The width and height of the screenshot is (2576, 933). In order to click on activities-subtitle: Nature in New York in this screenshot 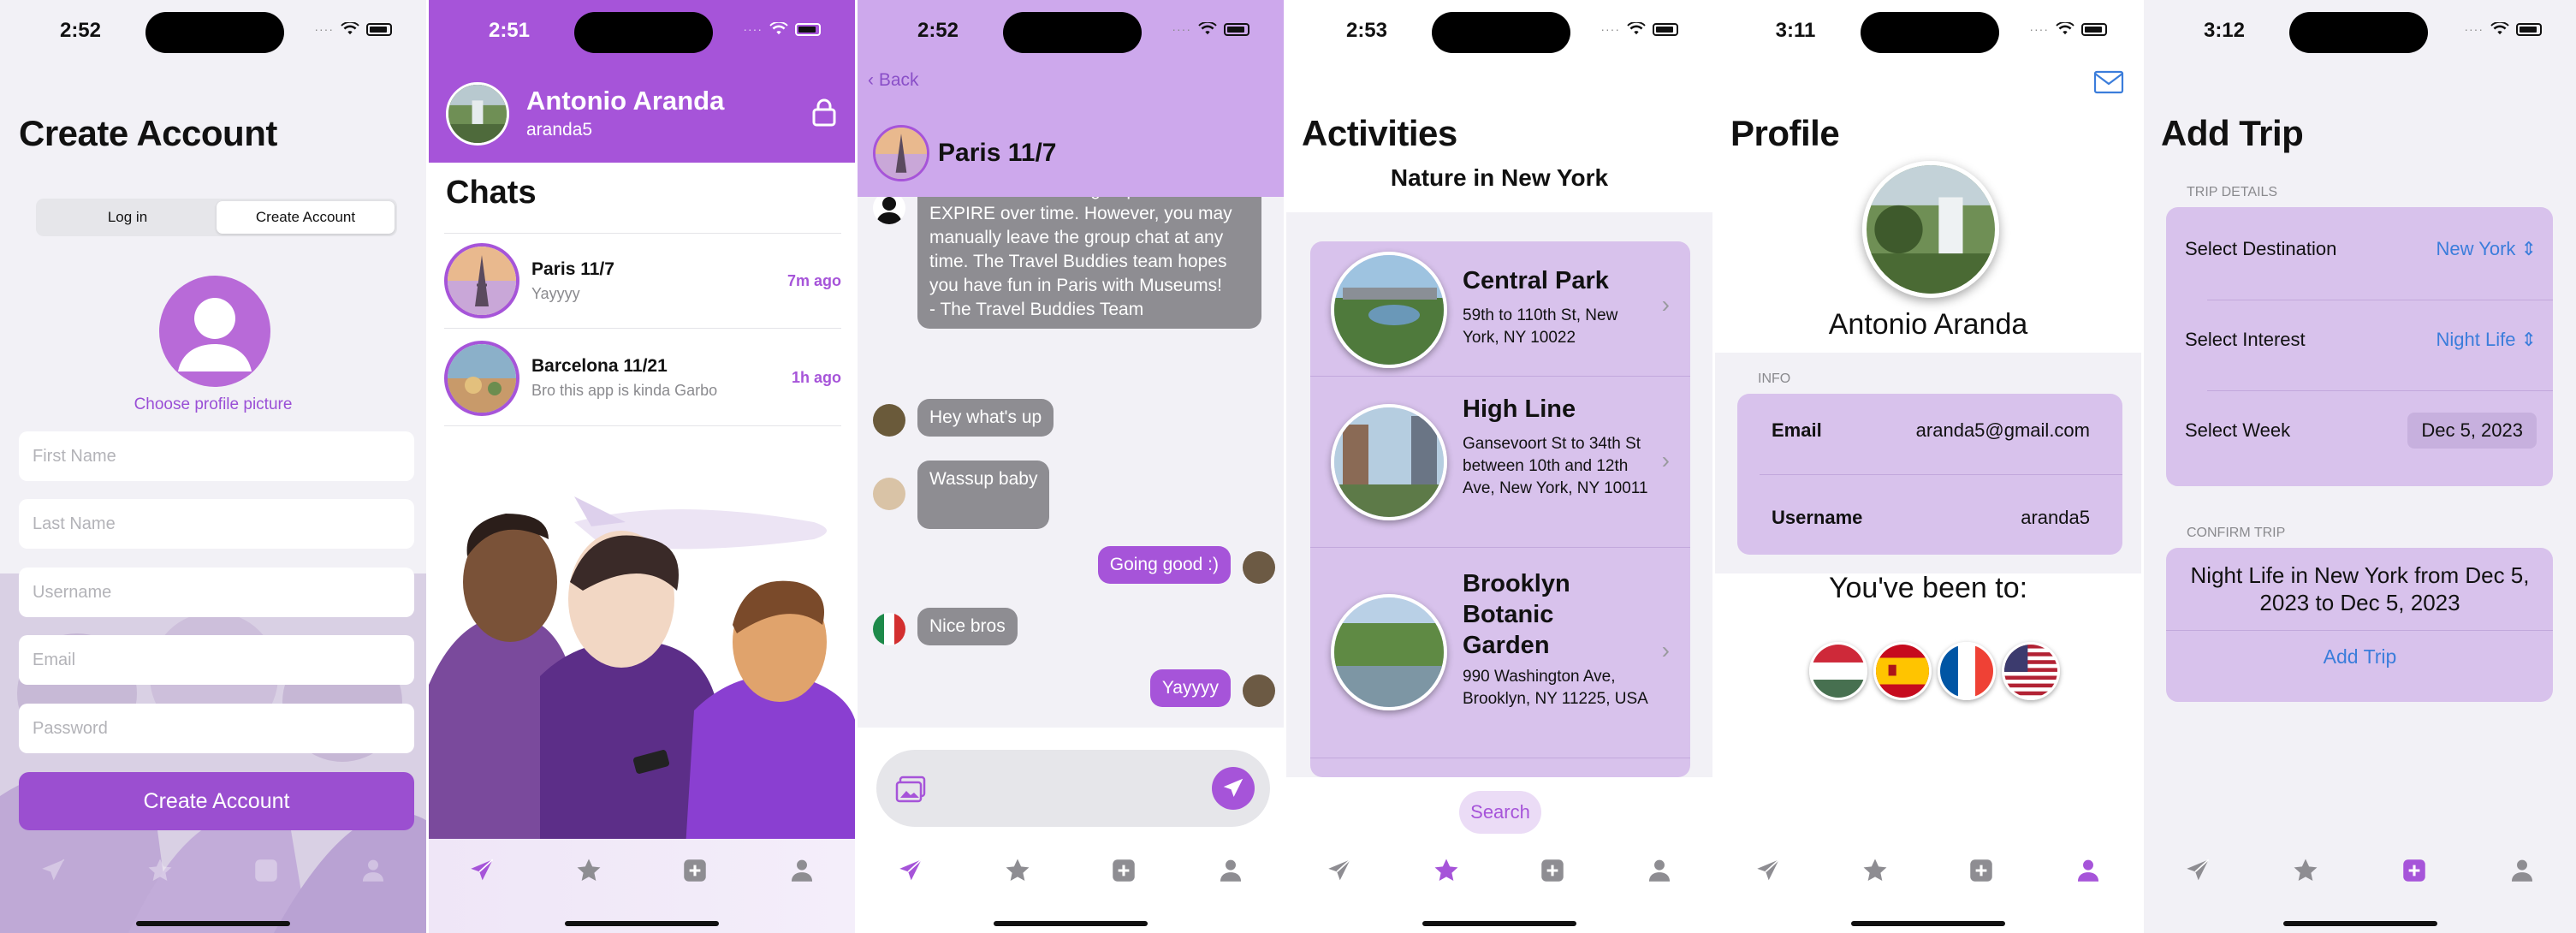, I will do `click(1499, 177)`.